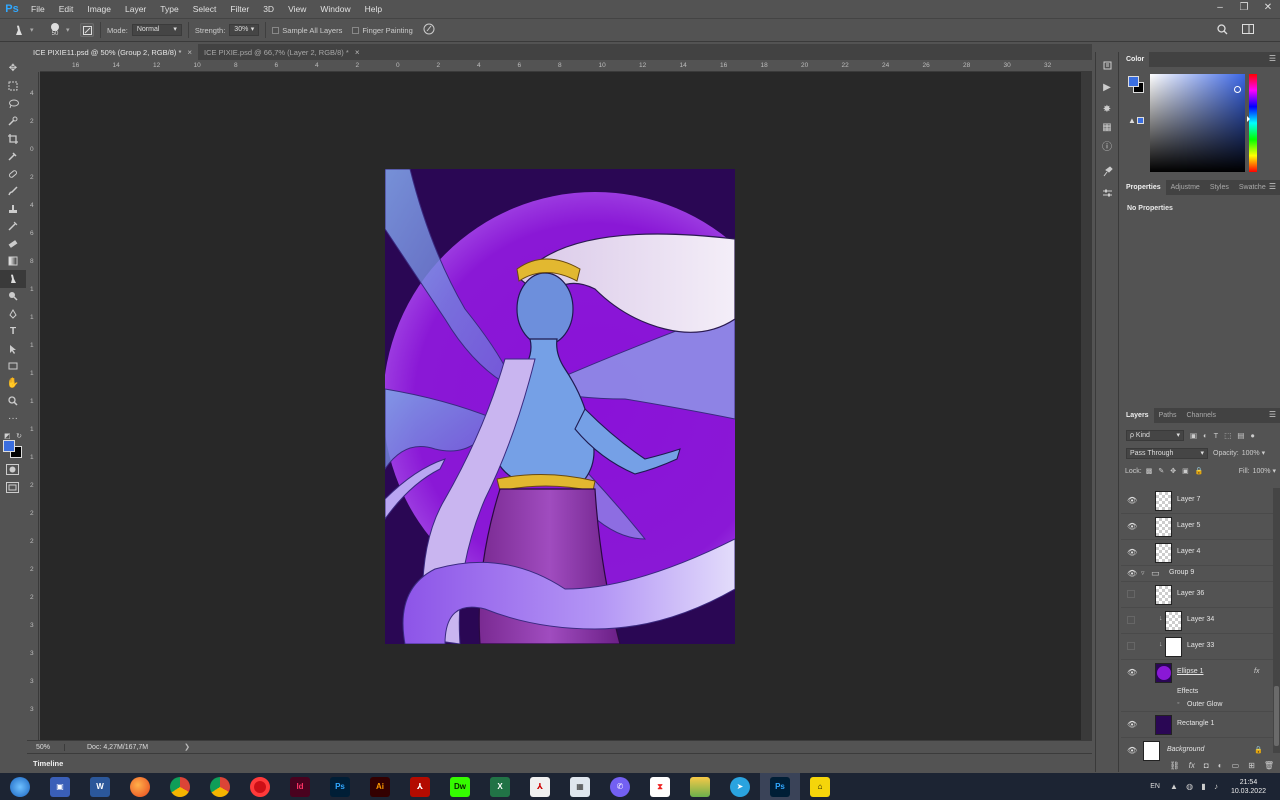 This screenshot has height=800, width=1280. Describe the element at coordinates (1248, 30) in the screenshot. I see `workspace-icon` at that location.